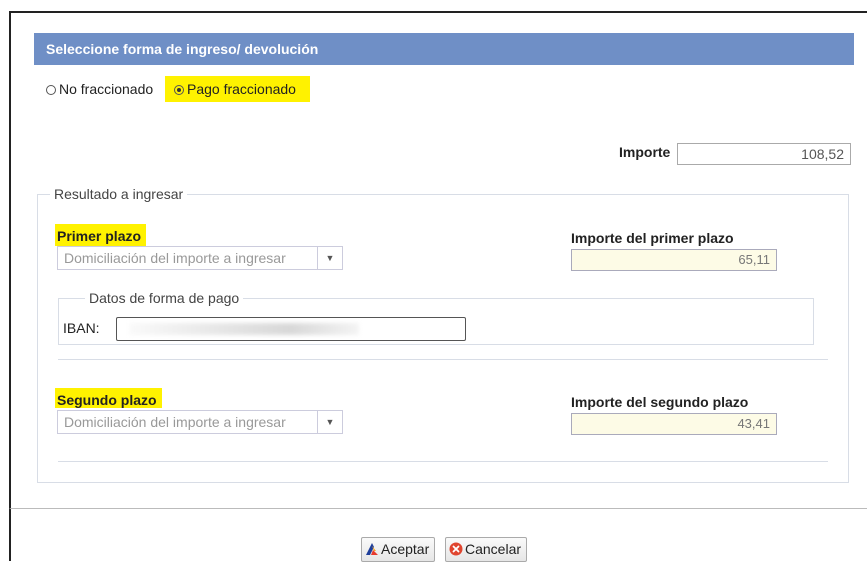 This screenshot has width=867, height=562. Describe the element at coordinates (674, 424) in the screenshot. I see `segundo-plazo-amount-field: 43,41` at that location.